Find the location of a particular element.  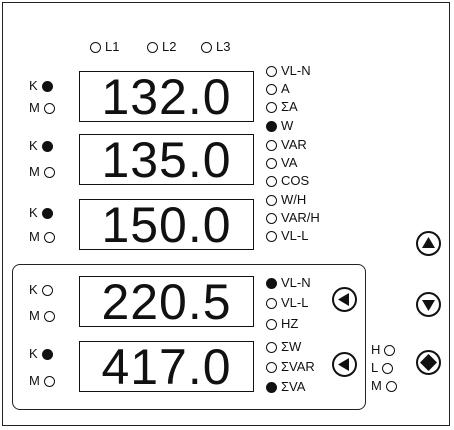

display-2: 135.0 is located at coordinates (166, 160).